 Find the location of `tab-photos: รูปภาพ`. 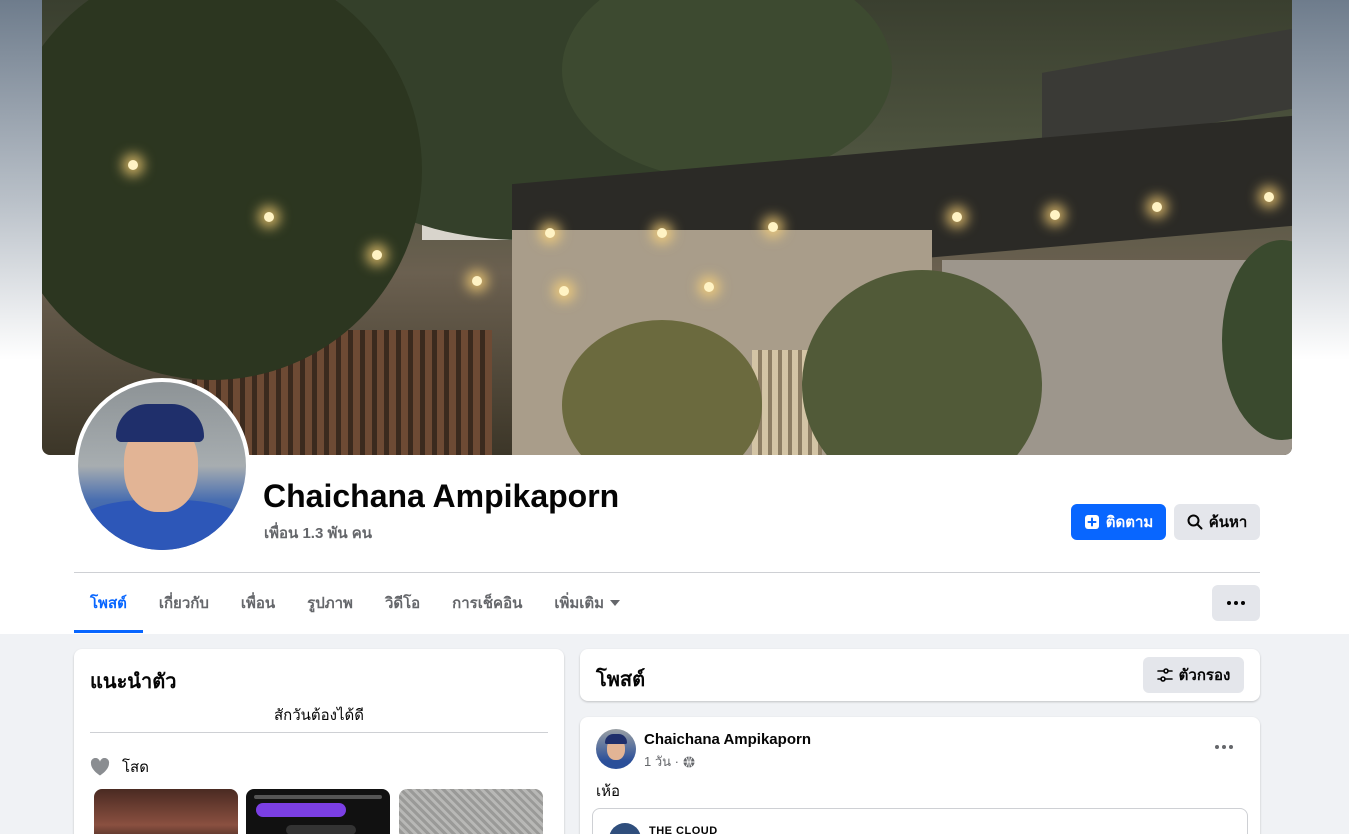

tab-photos: รูปภาพ is located at coordinates (330, 603).